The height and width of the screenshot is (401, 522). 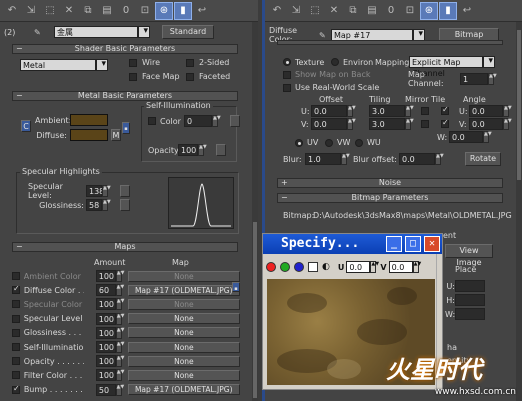 I want to click on shader-type-field: Metal, so click(x=58, y=65).